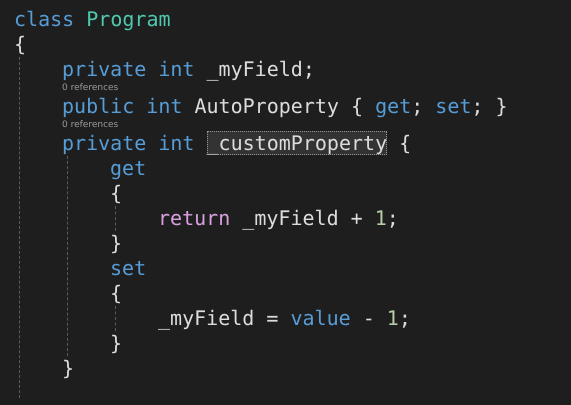 The width and height of the screenshot is (571, 405). Describe the element at coordinates (188, 69) in the screenshot. I see `code-line: private int _myField;` at that location.